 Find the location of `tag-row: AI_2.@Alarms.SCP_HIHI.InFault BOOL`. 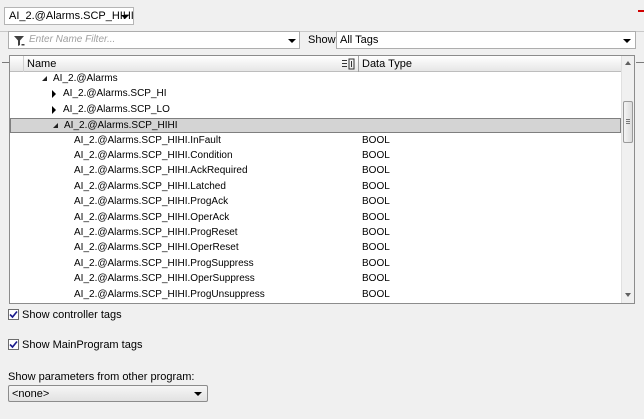

tag-row: AI_2.@Alarms.SCP_HIHI.InFault BOOL is located at coordinates (315, 141).